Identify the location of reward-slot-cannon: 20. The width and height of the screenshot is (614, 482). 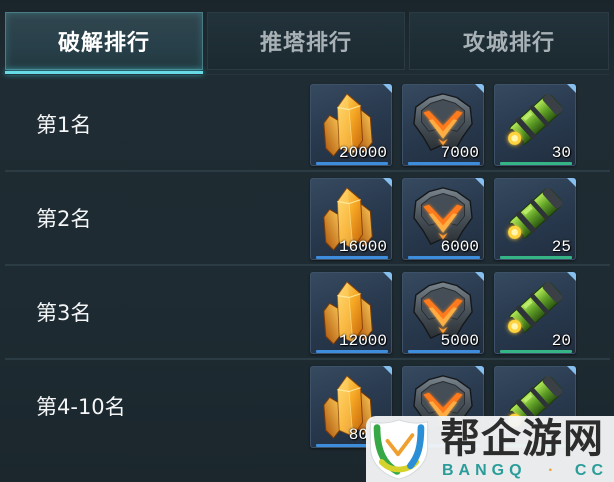
(535, 313).